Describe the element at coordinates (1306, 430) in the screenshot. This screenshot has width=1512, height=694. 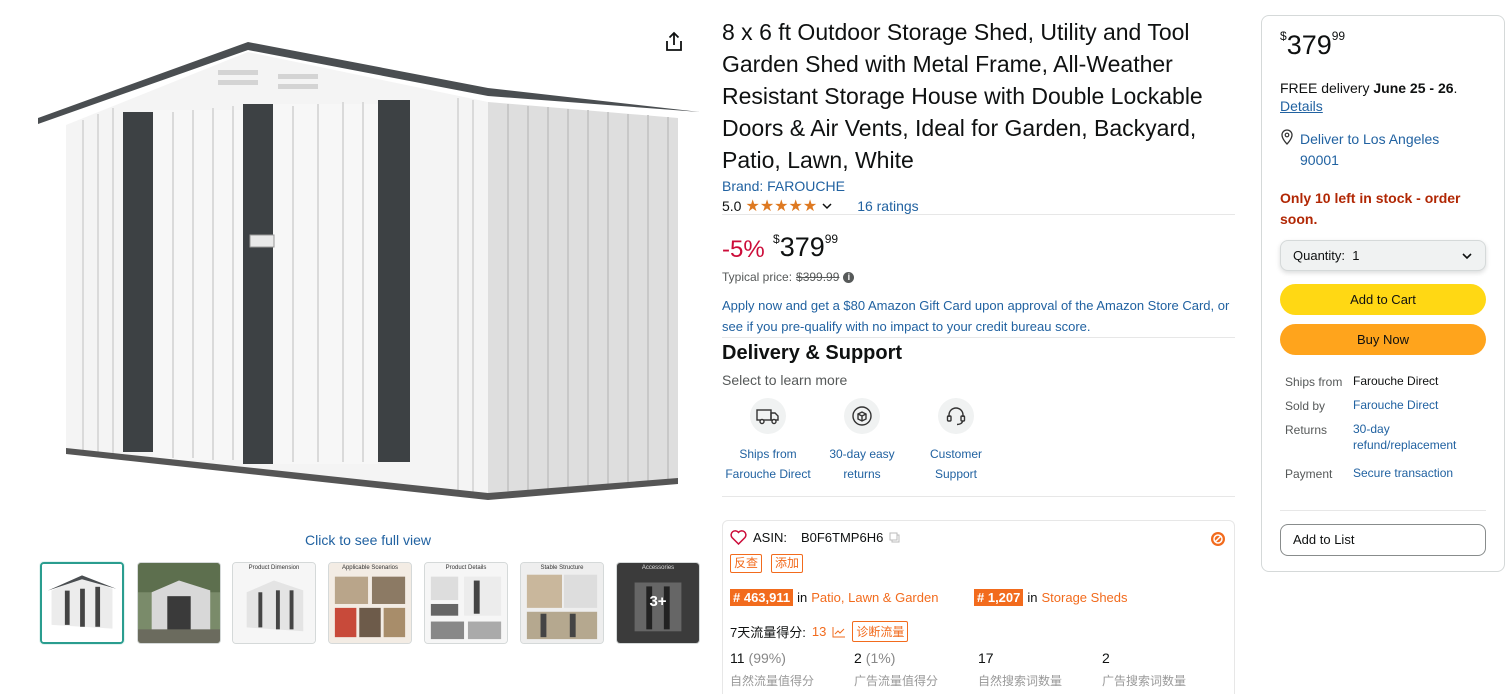
I see `returns-label: Returns` at that location.